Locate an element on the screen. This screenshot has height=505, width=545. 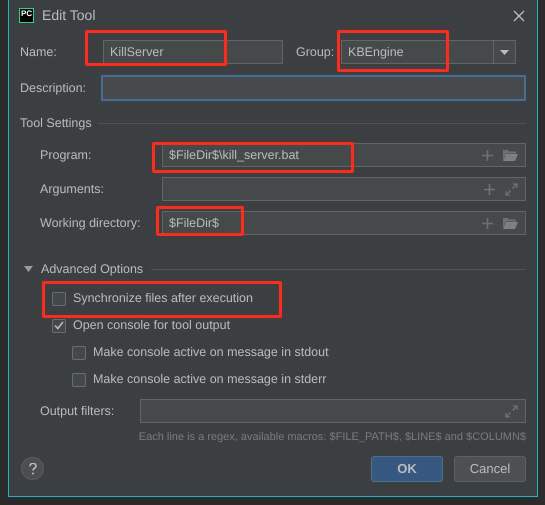
input-field: $FileDir$\kill_server.bat is located at coordinates (344, 155).